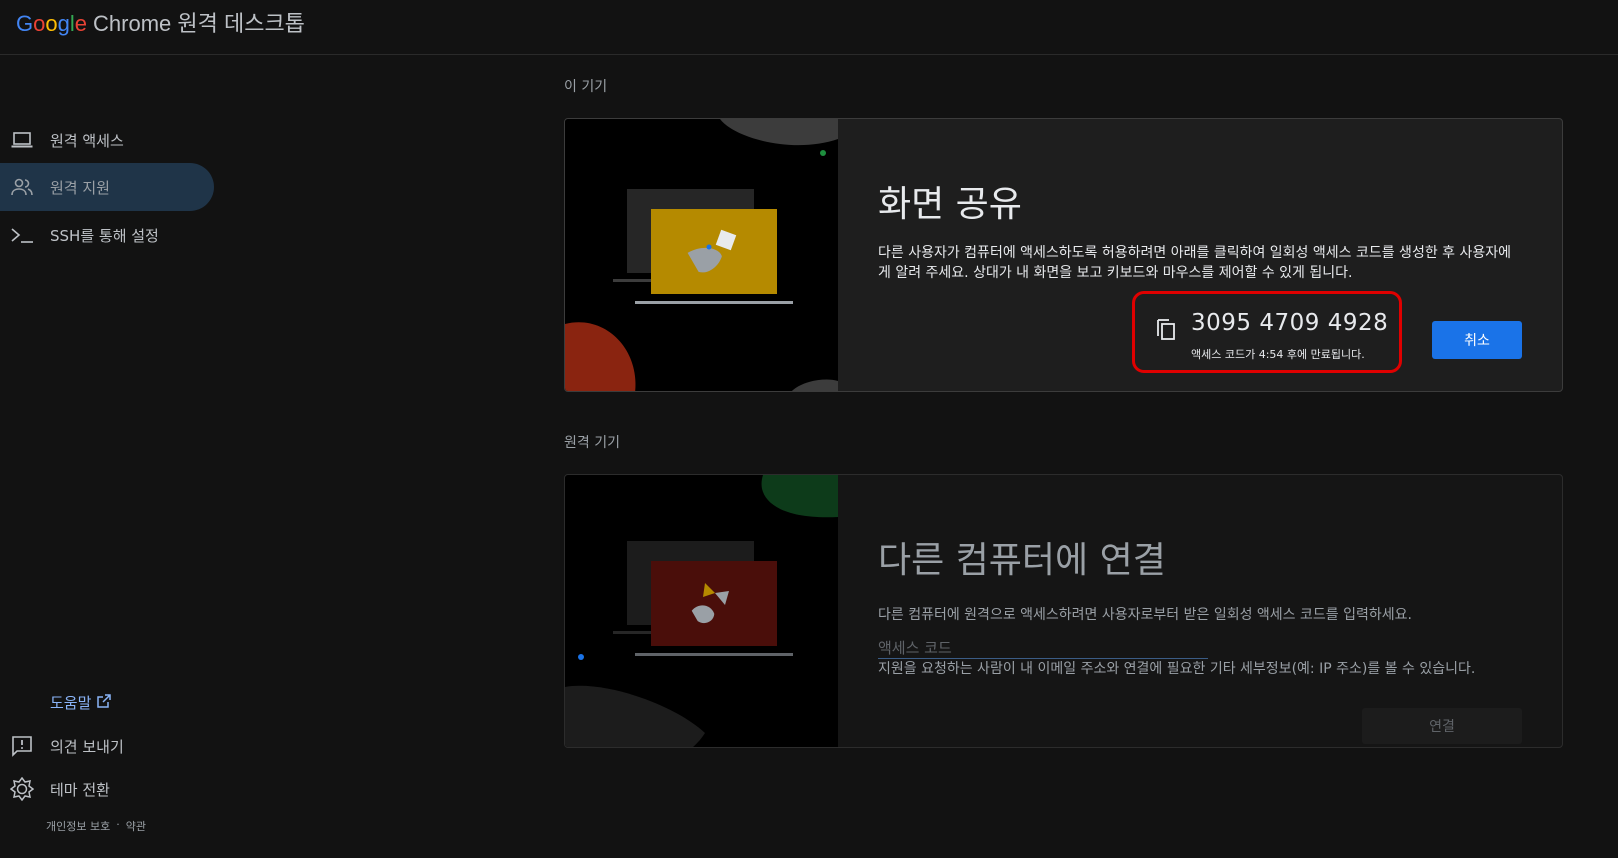 The height and width of the screenshot is (858, 1618). I want to click on logo-letter: g, so click(63, 23).